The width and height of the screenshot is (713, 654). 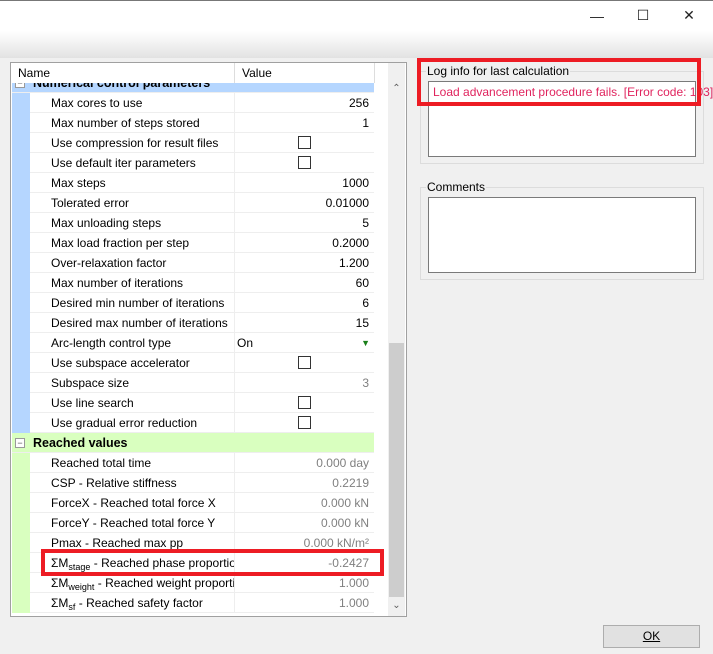 I want to click on comments-label: Comments, so click(x=456, y=187).